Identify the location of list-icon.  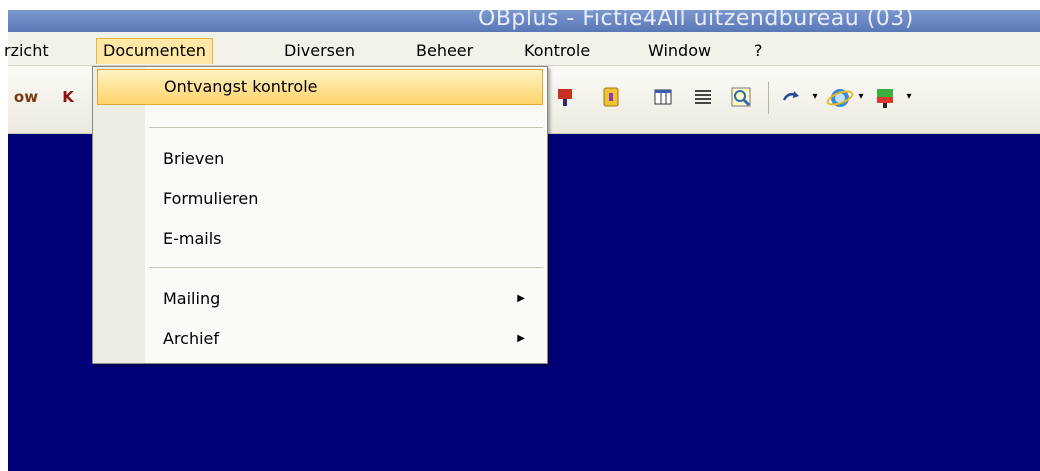
(703, 97).